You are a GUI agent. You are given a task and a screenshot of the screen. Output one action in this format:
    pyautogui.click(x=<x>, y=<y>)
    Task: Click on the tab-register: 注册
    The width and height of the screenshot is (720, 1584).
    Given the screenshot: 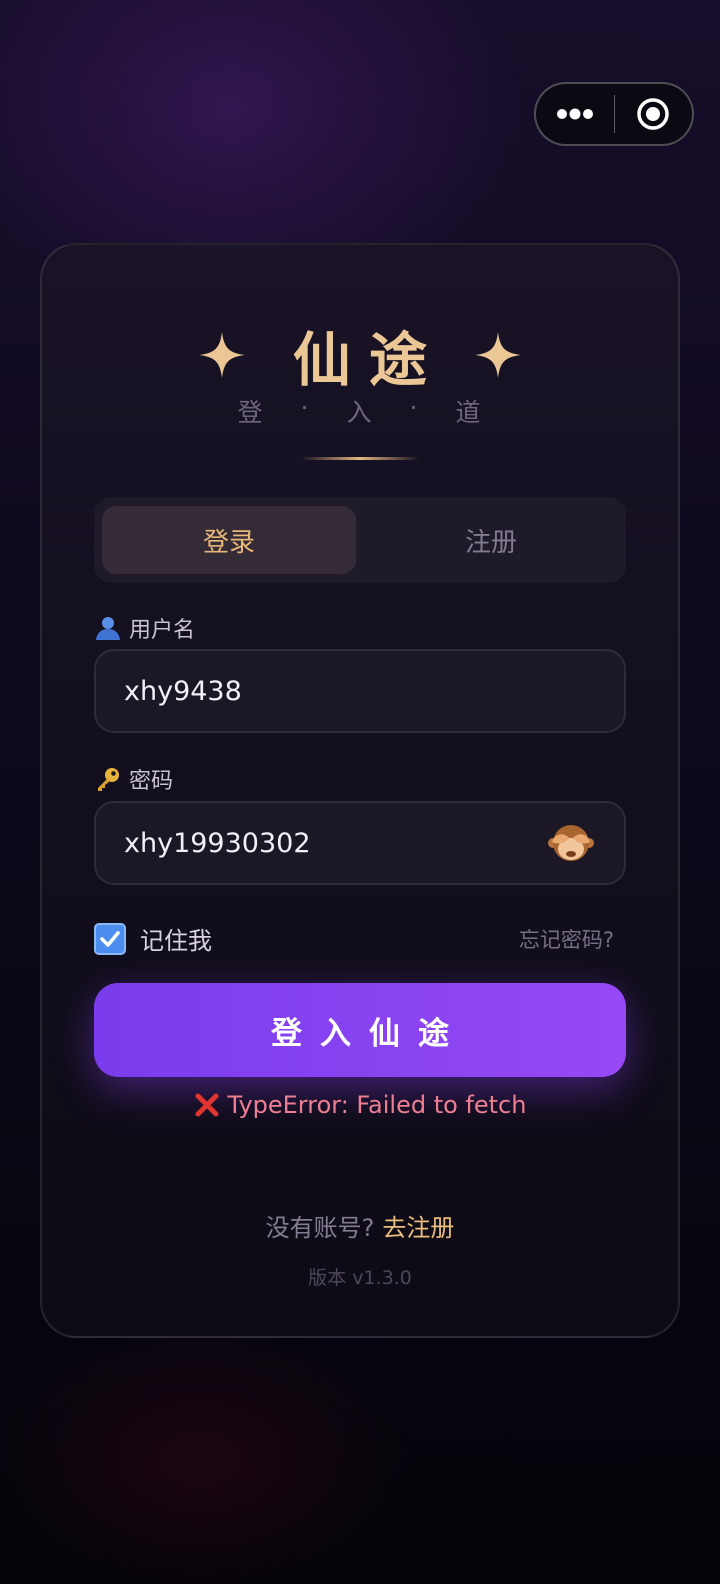 What is the action you would take?
    pyautogui.click(x=491, y=540)
    